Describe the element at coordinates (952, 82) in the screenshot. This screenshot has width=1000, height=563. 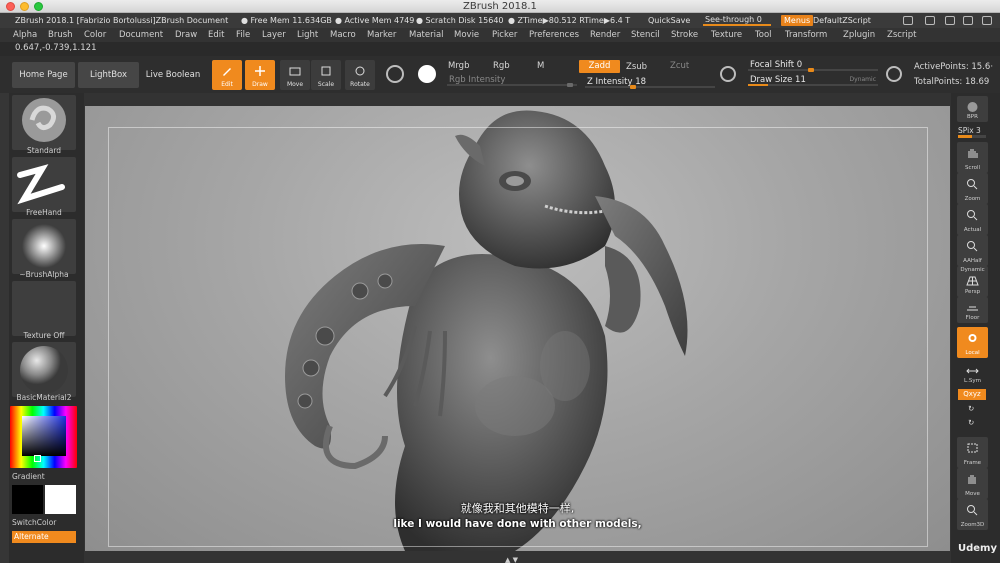
I see `total-points: TotalPoints: 18.69` at that location.